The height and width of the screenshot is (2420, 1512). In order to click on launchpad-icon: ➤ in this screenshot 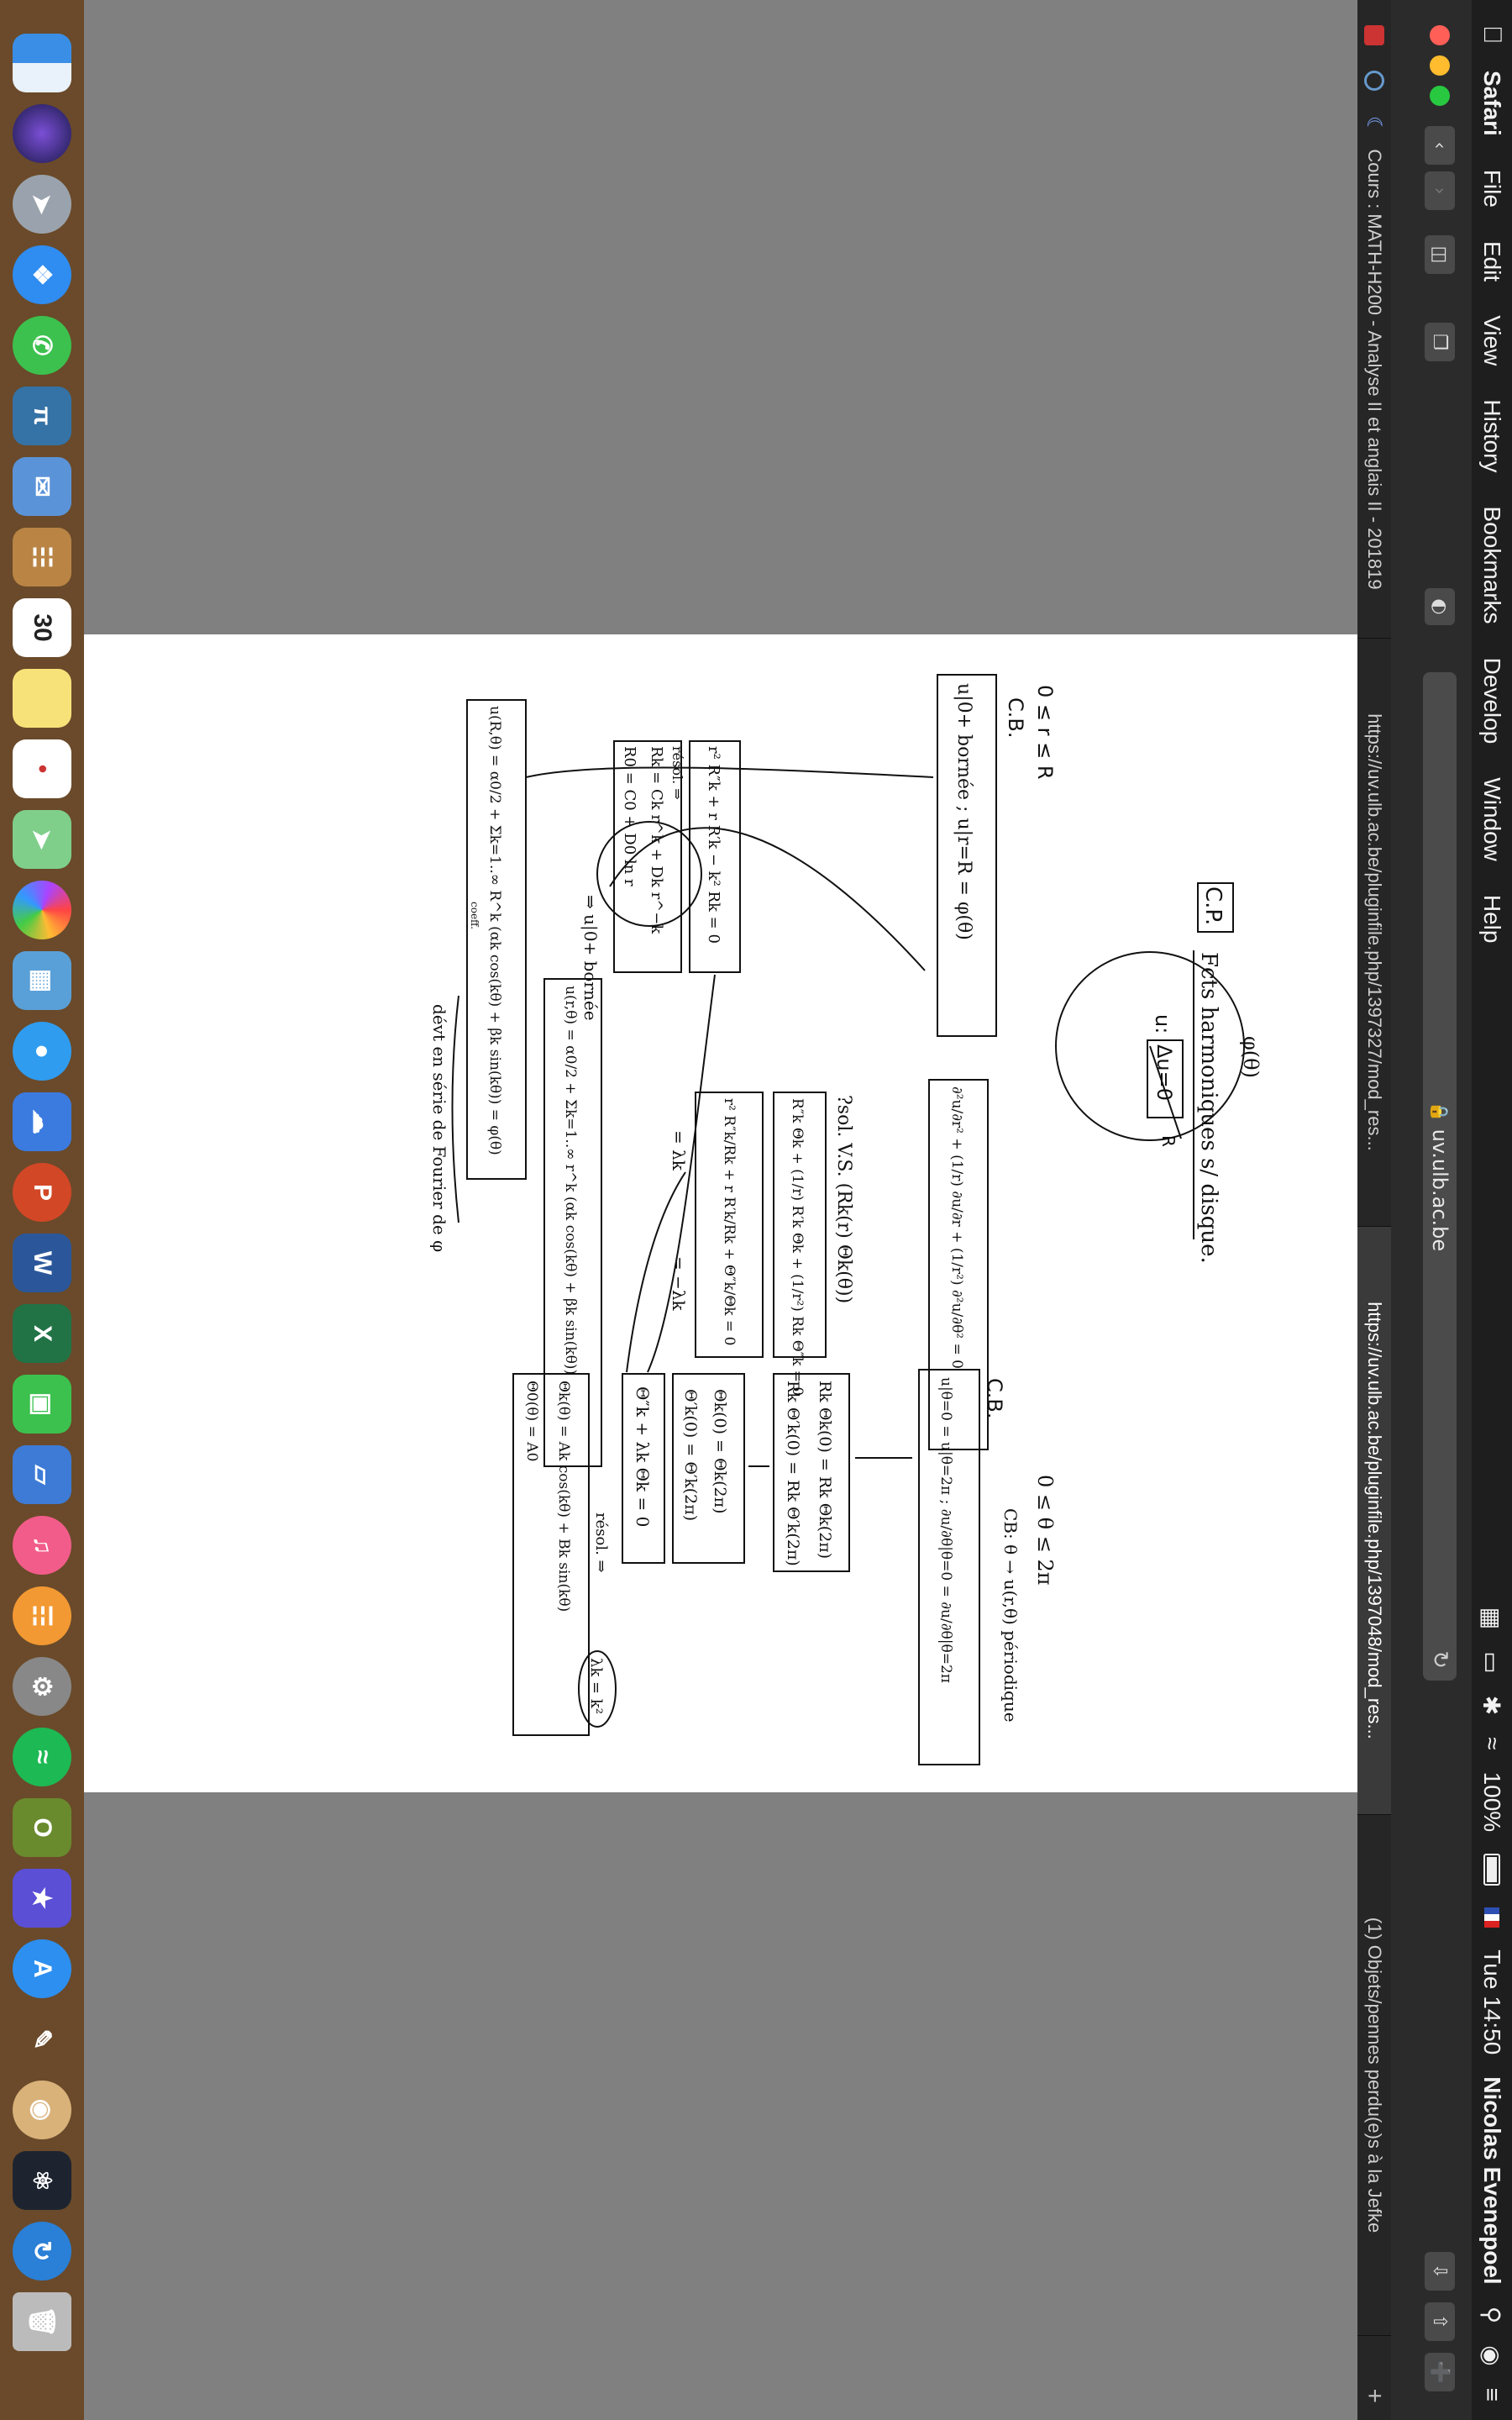, I will do `click(42, 204)`.